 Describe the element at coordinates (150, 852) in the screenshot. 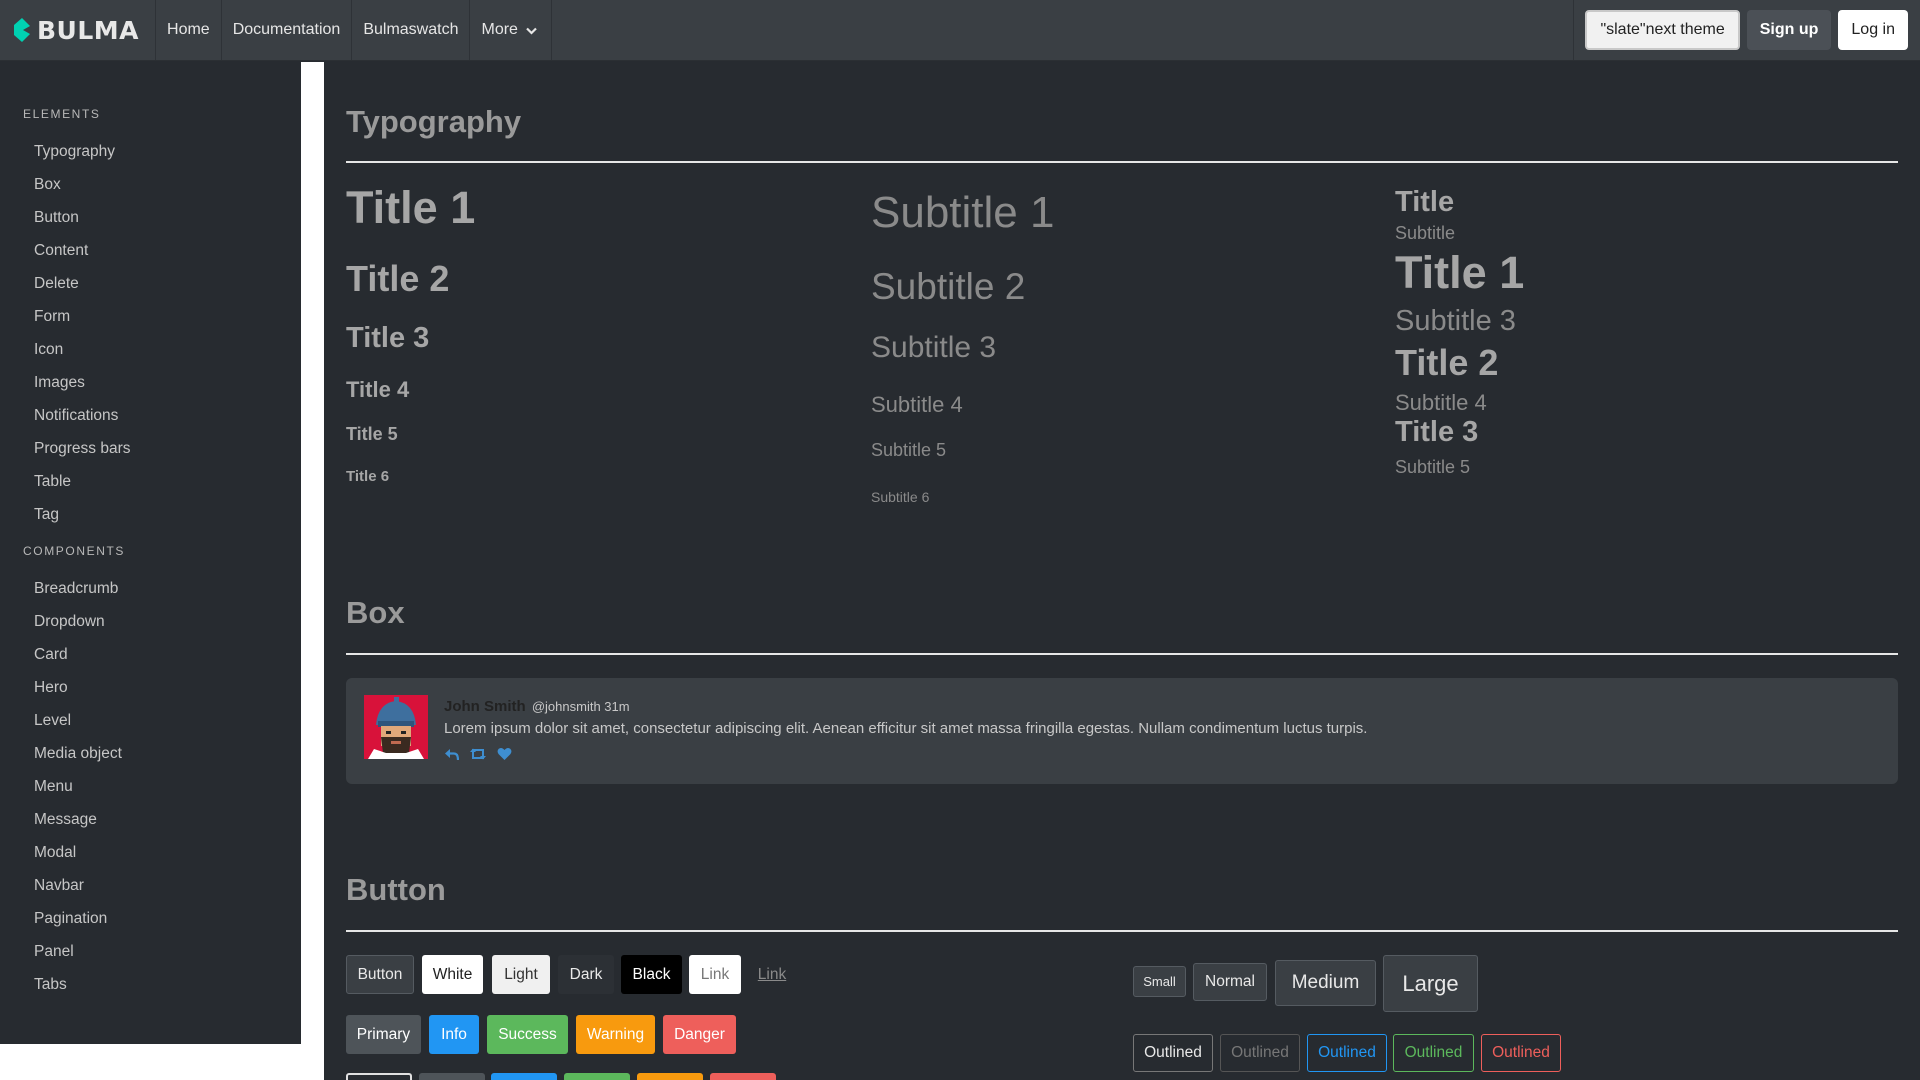

I see `sidebar-item-modal: Modal` at that location.